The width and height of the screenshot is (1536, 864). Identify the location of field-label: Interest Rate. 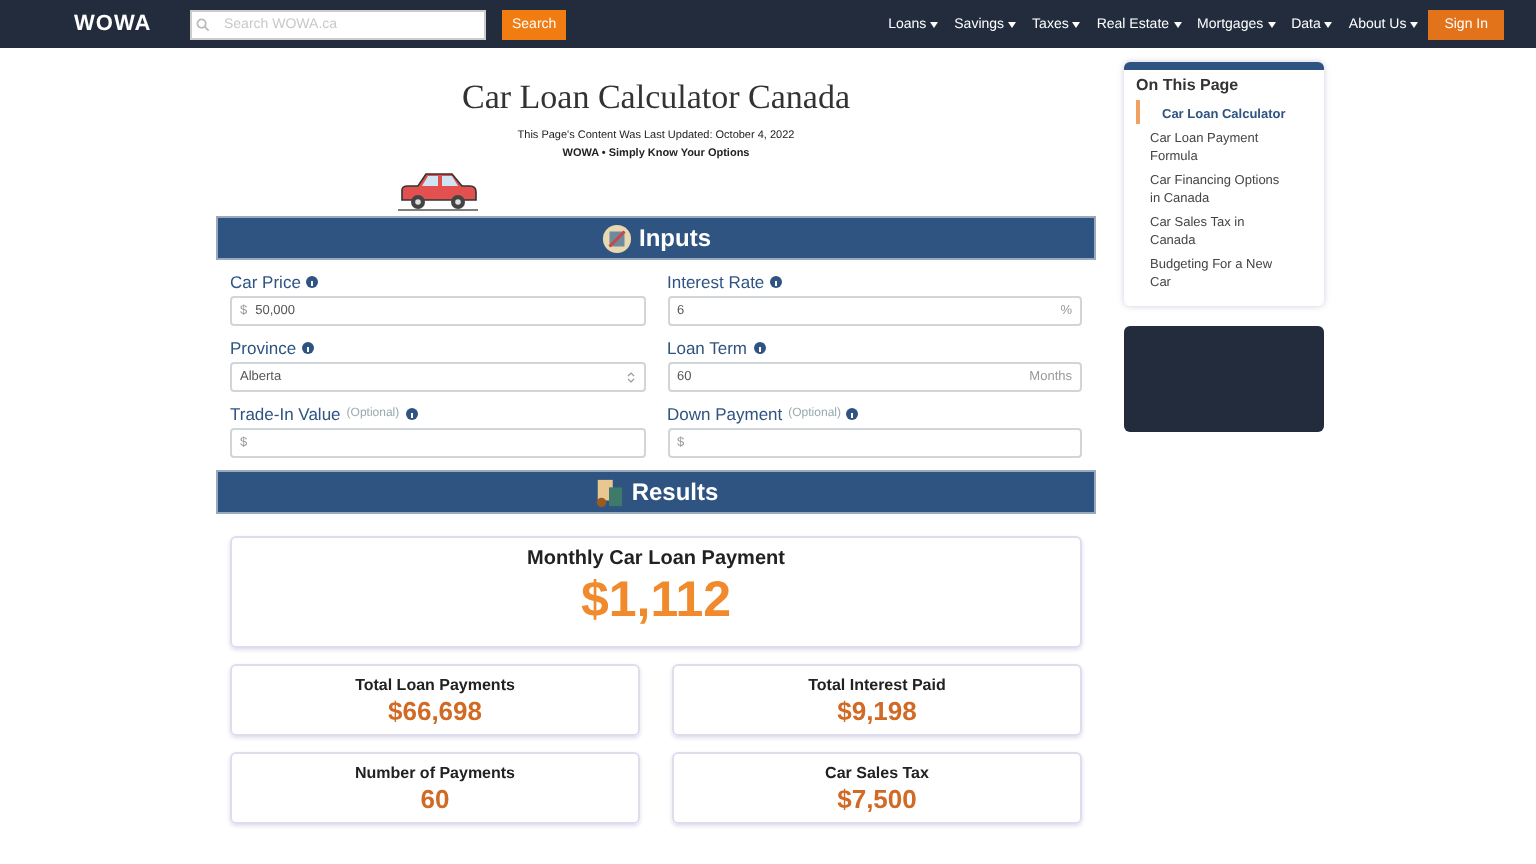
(716, 282).